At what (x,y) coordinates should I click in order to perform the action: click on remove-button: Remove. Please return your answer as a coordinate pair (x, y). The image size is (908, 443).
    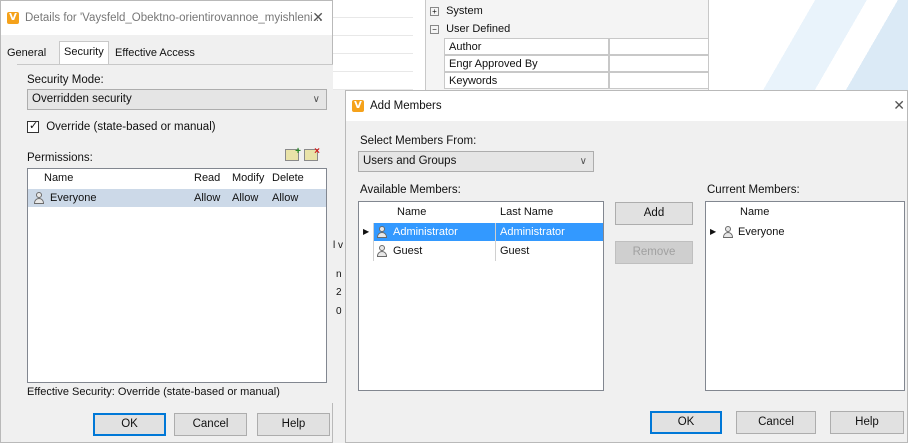
    Looking at the image, I should click on (654, 252).